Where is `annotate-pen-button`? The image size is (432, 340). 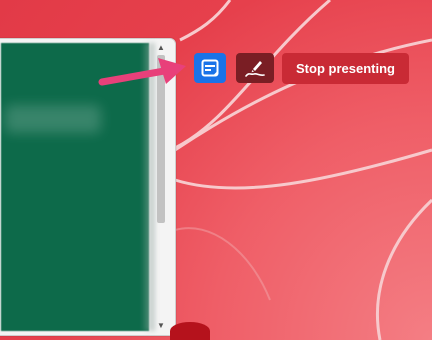
annotate-pen-button is located at coordinates (255, 68).